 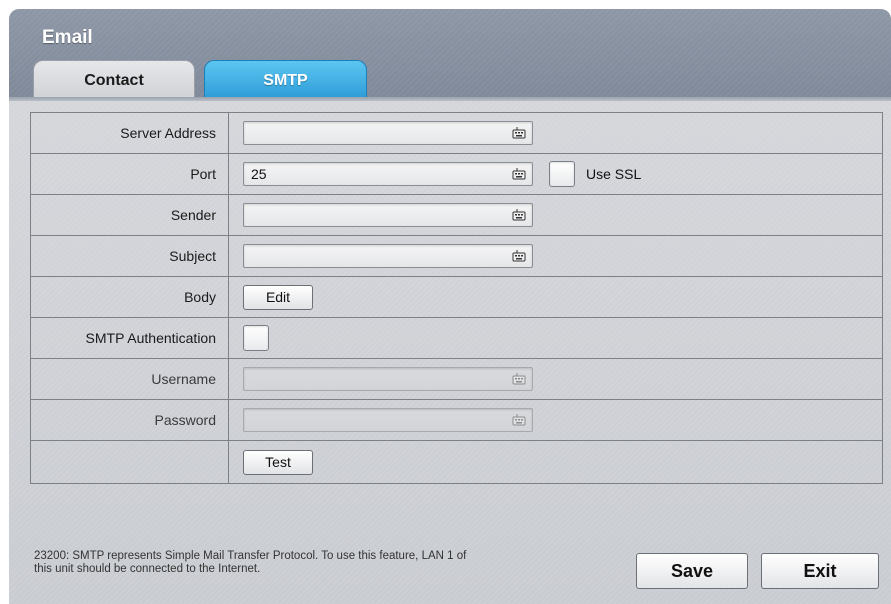 I want to click on password-label: Password, so click(x=130, y=420).